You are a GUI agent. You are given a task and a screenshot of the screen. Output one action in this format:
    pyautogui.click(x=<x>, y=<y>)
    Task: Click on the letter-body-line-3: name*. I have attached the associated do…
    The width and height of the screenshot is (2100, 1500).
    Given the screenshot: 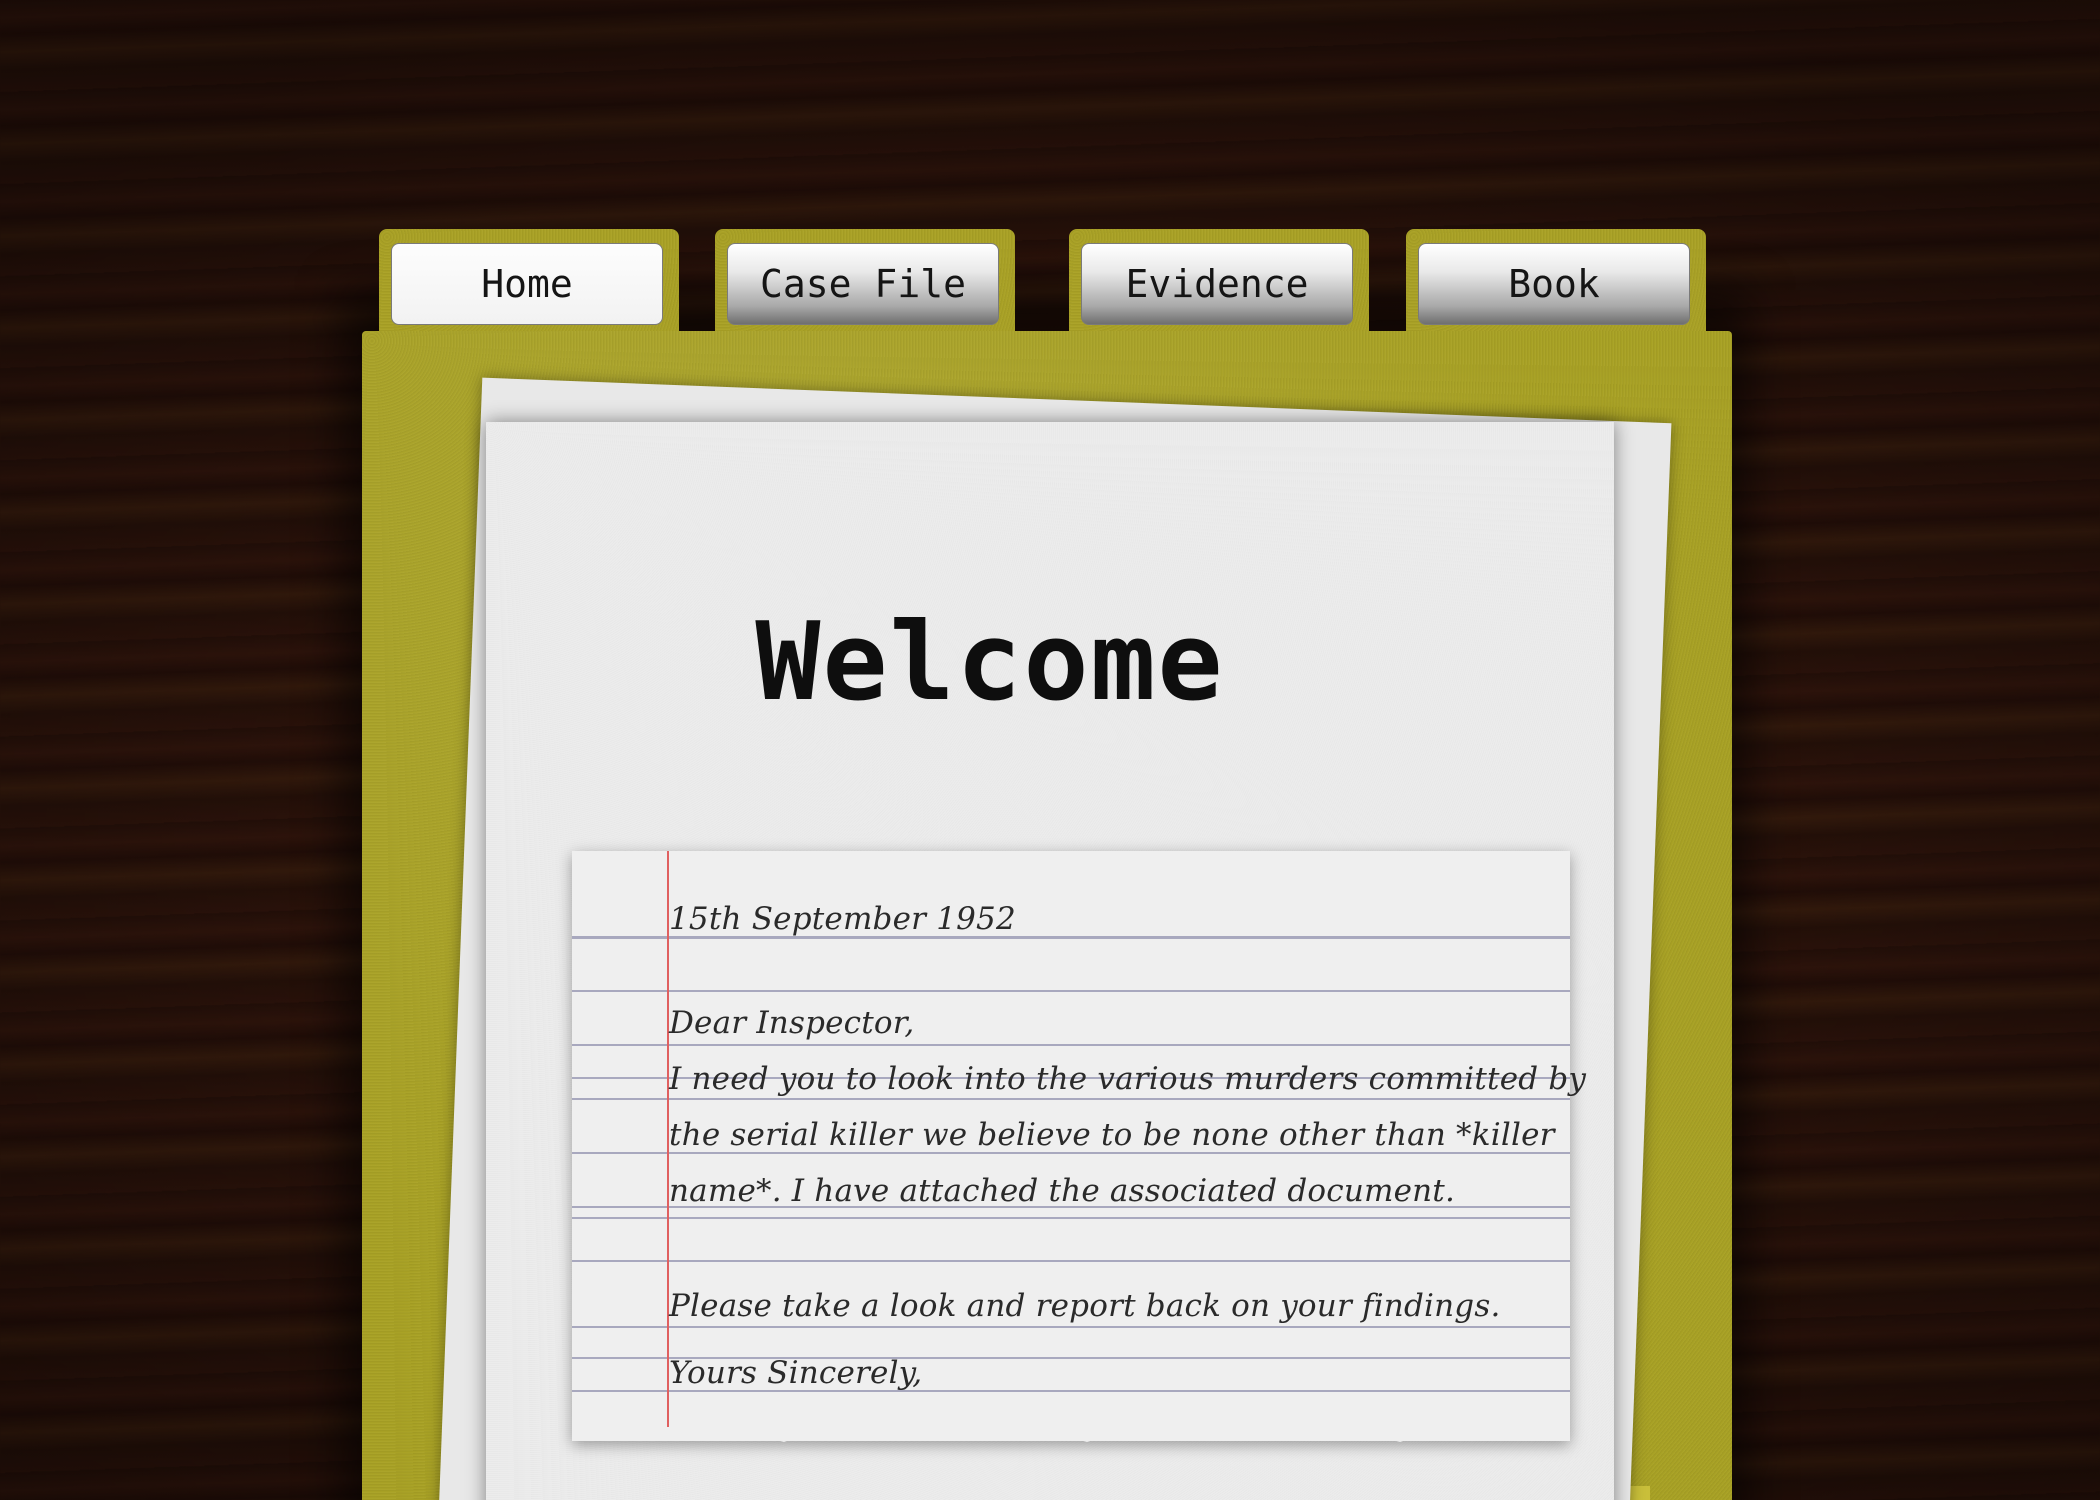 What is the action you would take?
    pyautogui.click(x=1062, y=1191)
    